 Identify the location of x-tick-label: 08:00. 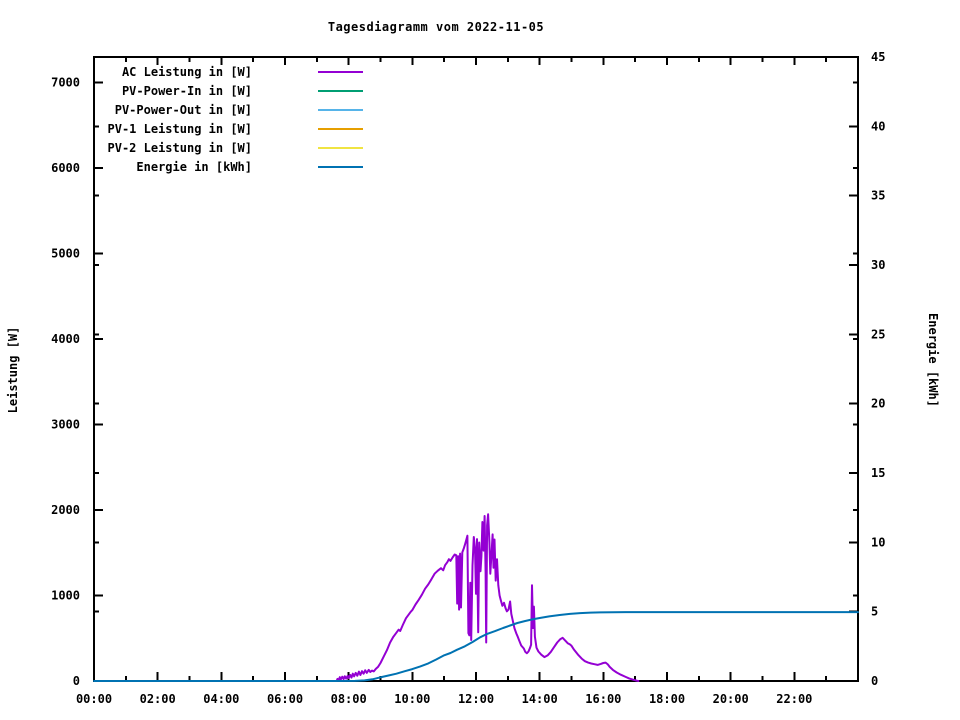
(349, 699).